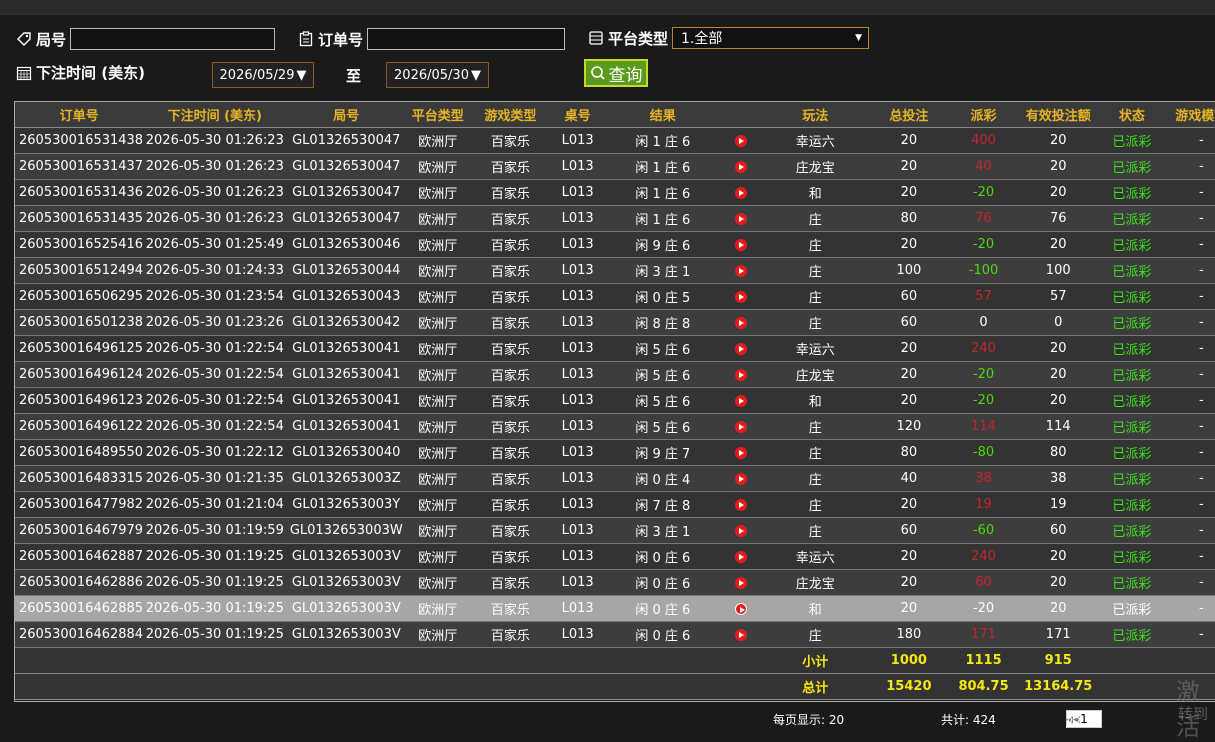  What do you see at coordinates (616, 73) in the screenshot?
I see `query-button: 查询` at bounding box center [616, 73].